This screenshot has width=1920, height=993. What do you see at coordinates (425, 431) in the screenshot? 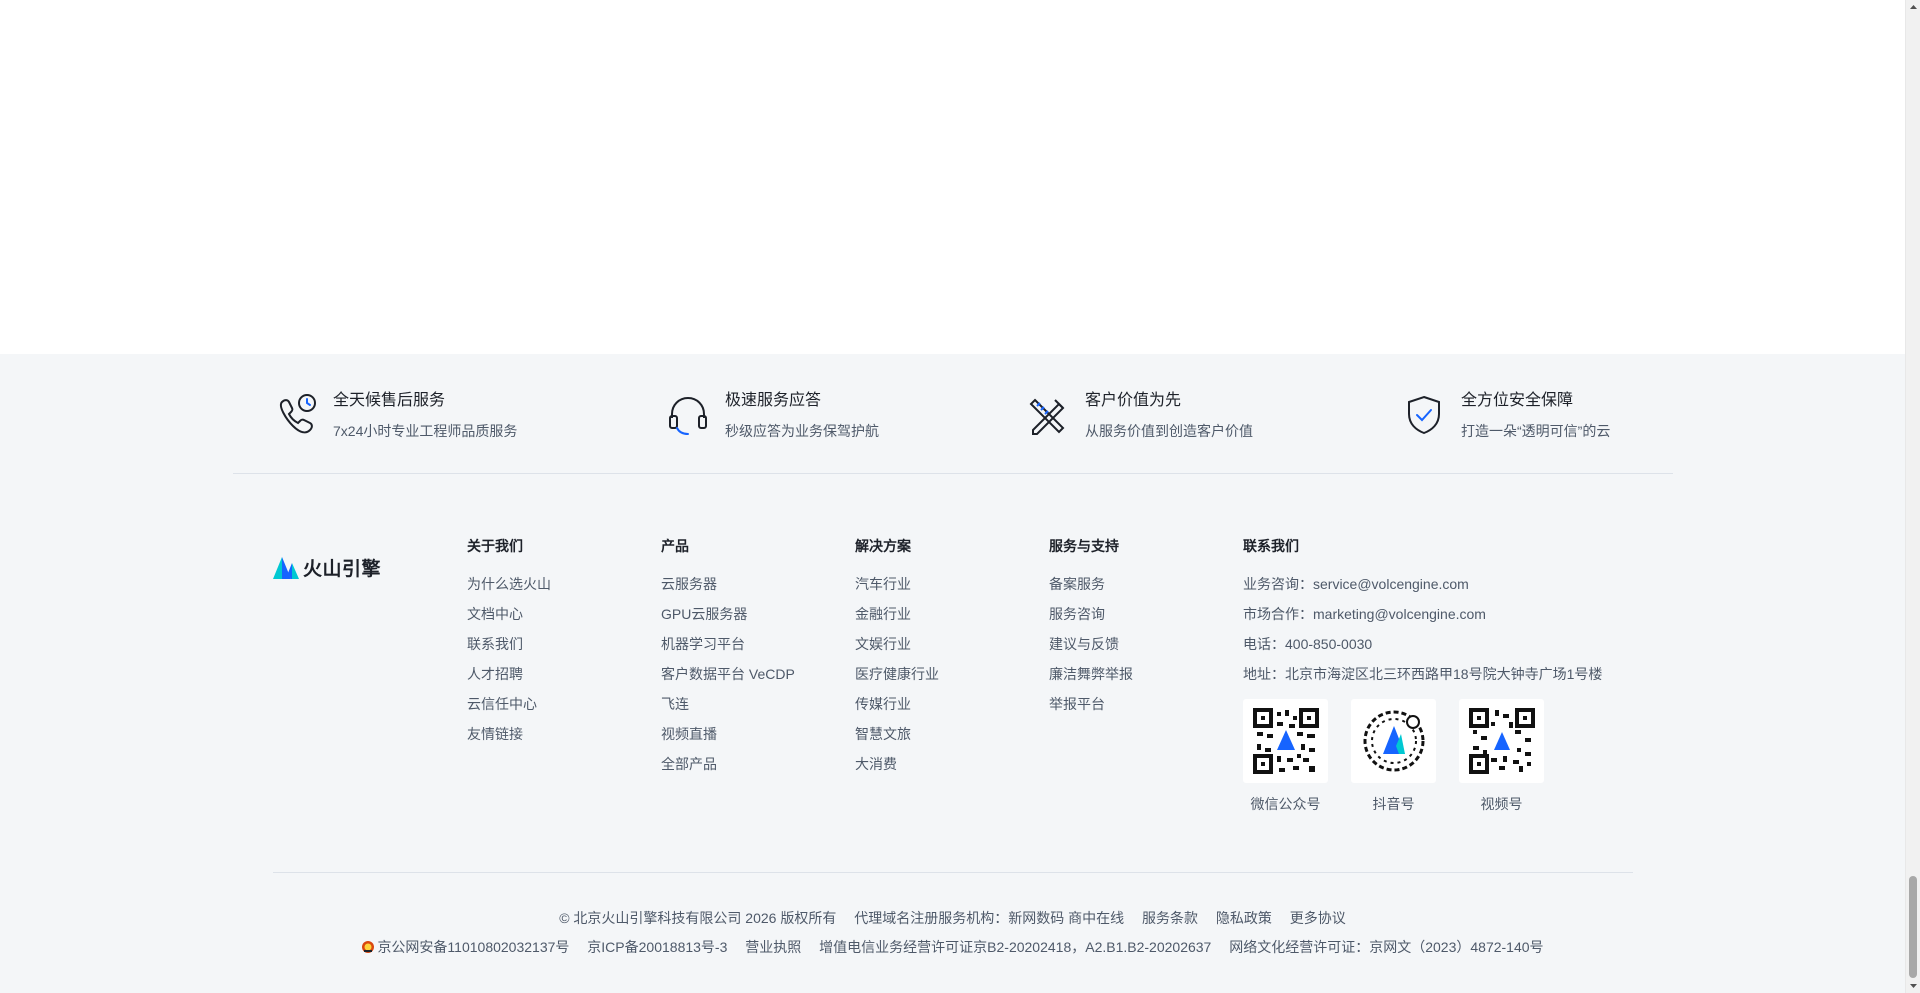
I see `feature-desc: 7x24小时专业工程师品质服务` at bounding box center [425, 431].